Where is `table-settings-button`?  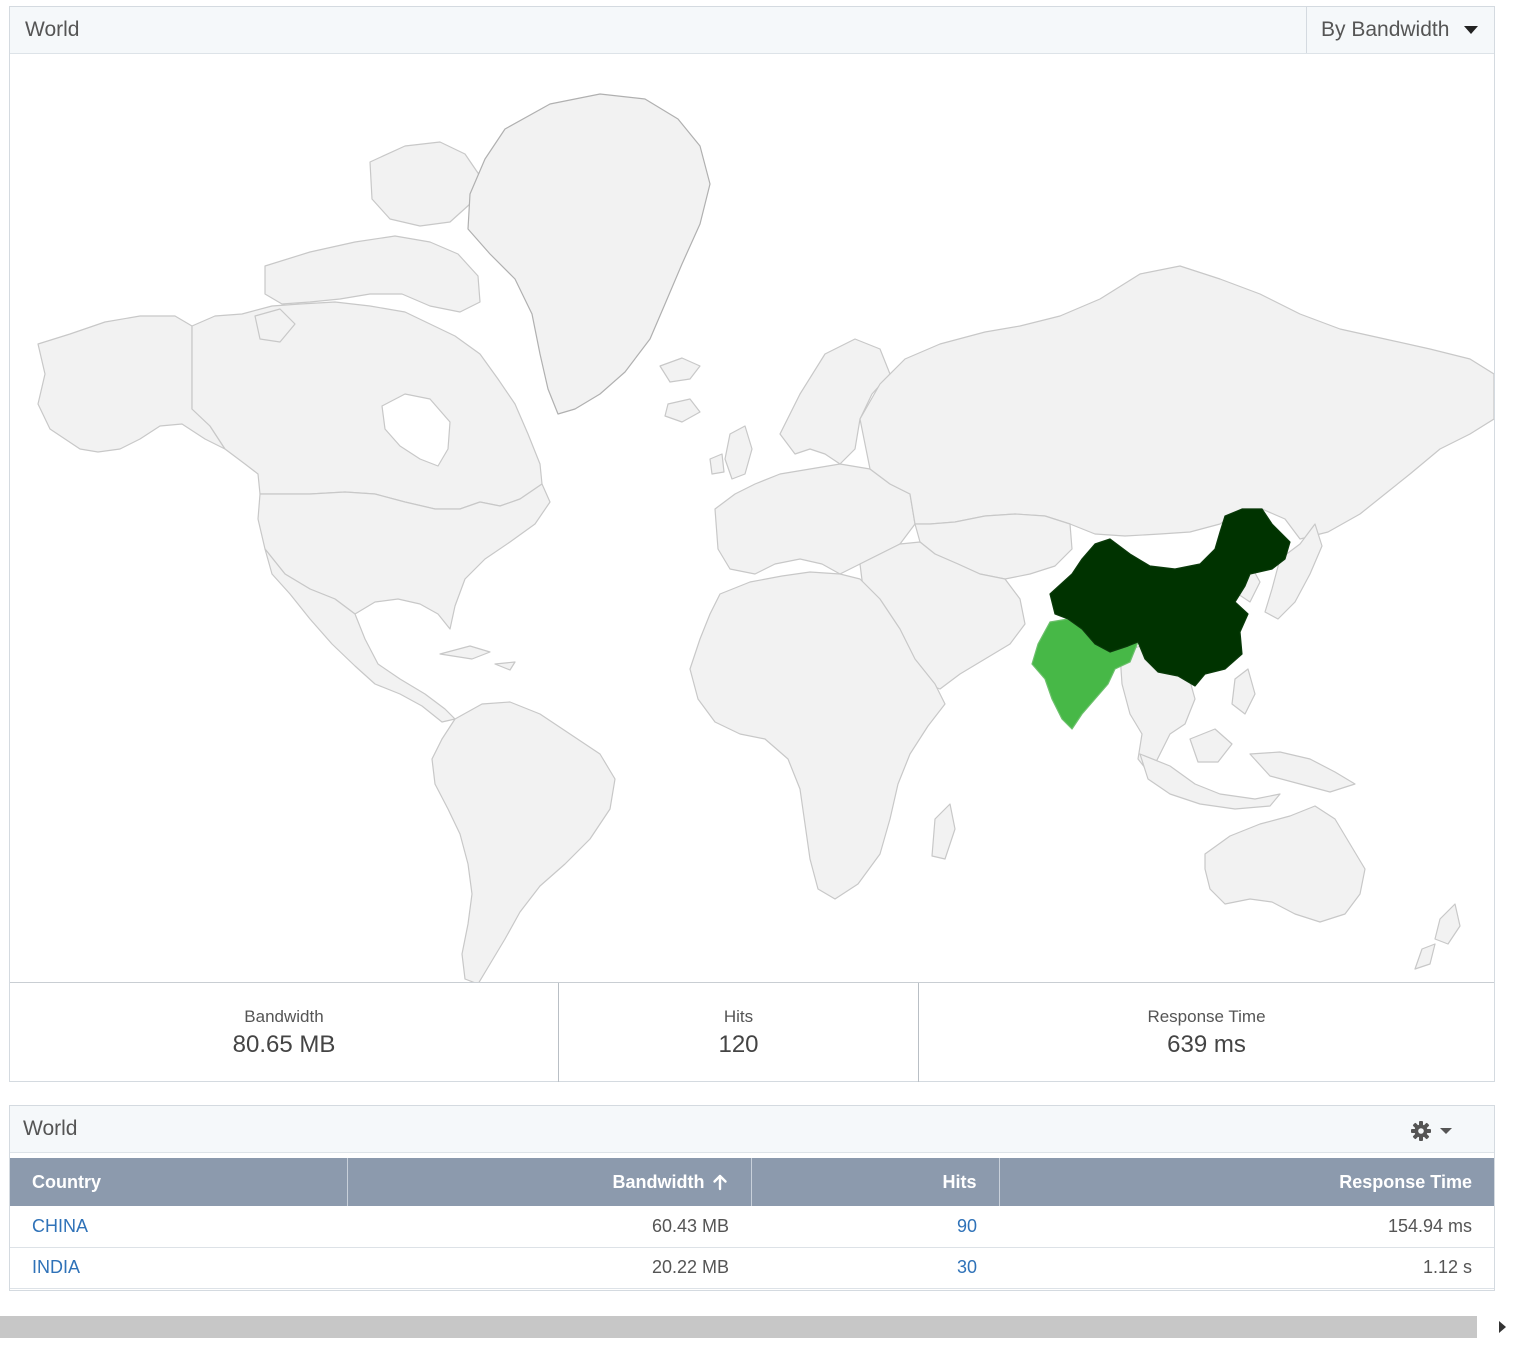 table-settings-button is located at coordinates (1435, 1131).